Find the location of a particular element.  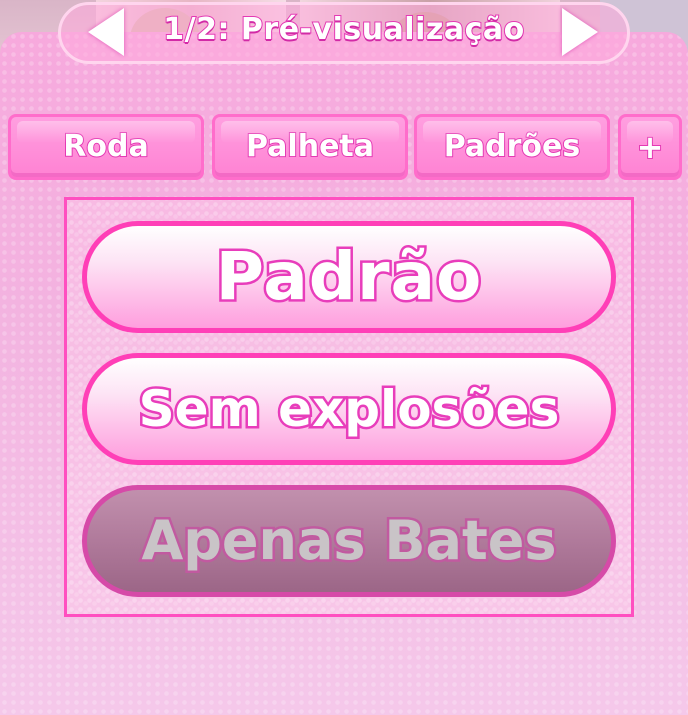

tab-padroes: Padrões is located at coordinates (512, 147).